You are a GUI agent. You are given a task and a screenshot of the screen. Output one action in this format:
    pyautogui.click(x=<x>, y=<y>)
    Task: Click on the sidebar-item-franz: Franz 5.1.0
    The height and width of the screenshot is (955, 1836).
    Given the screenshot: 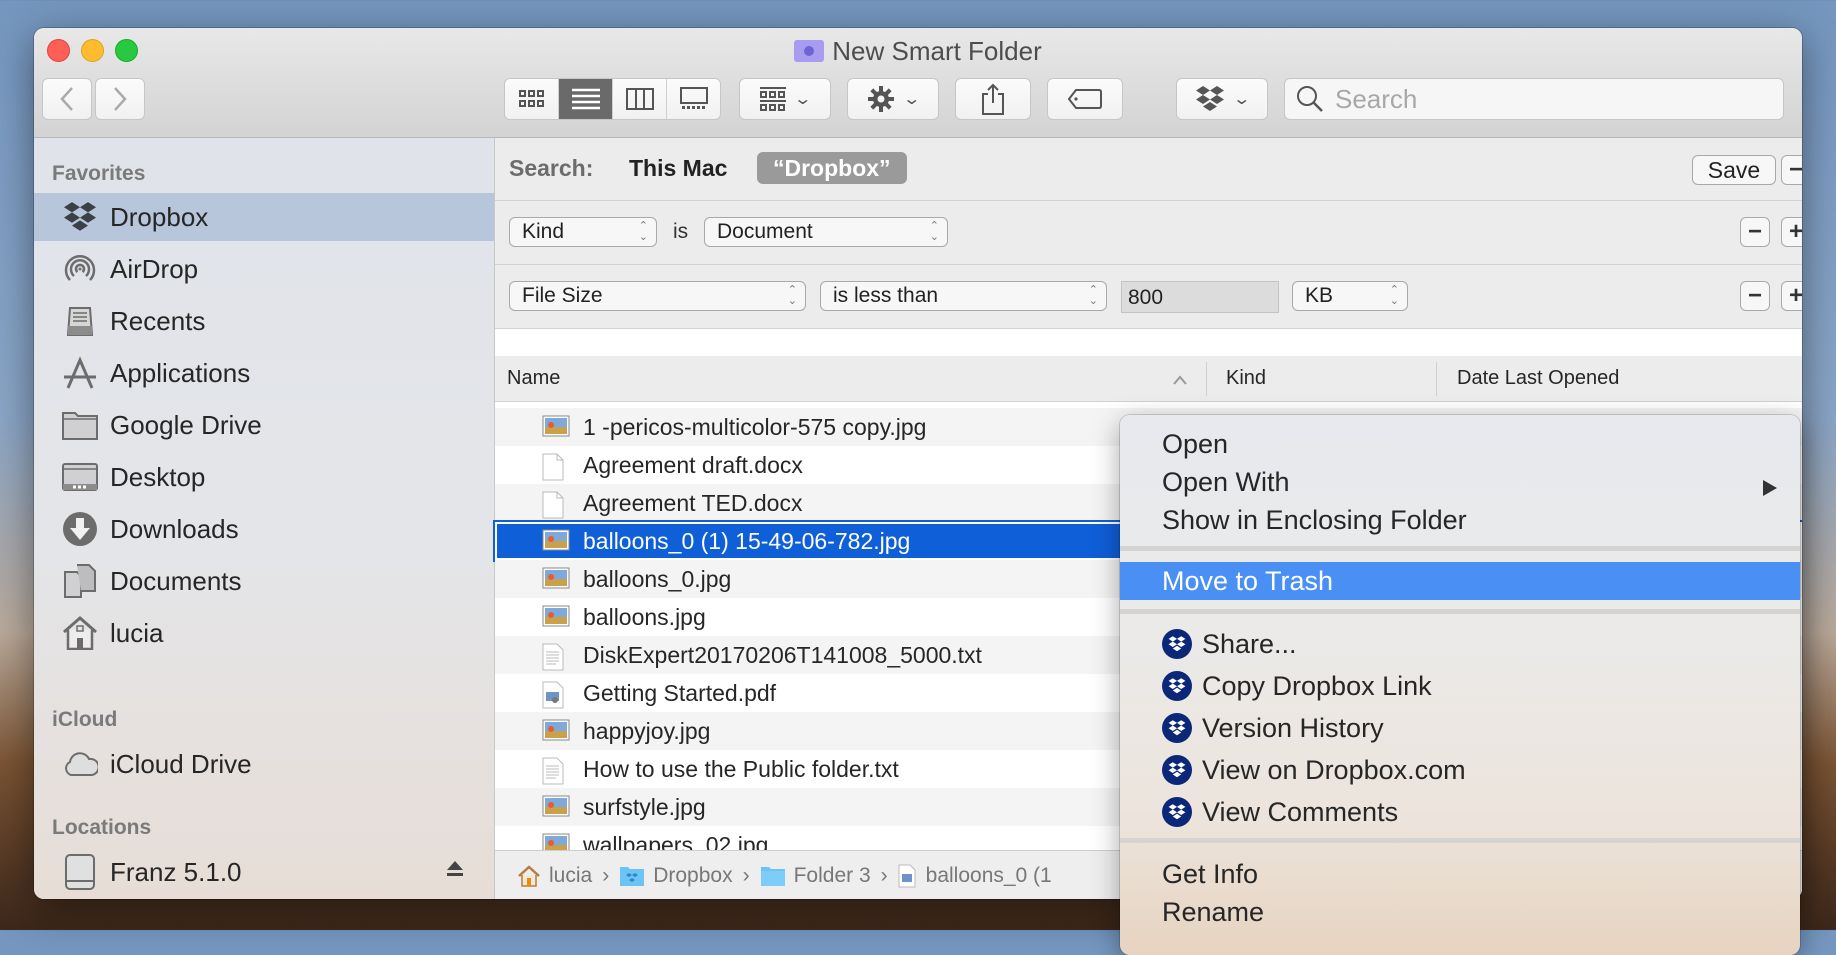 What is the action you would take?
    pyautogui.click(x=264, y=872)
    